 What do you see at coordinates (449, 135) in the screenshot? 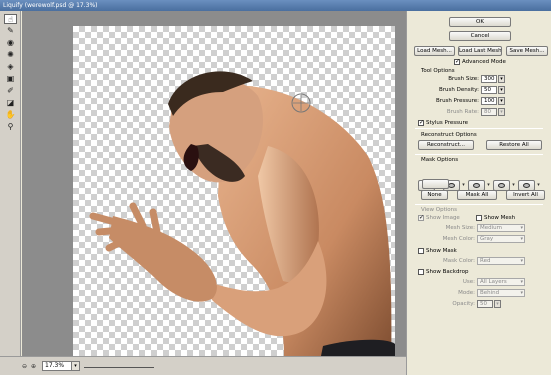
I see `reconstruct-options-title: Reconstruct Options` at bounding box center [449, 135].